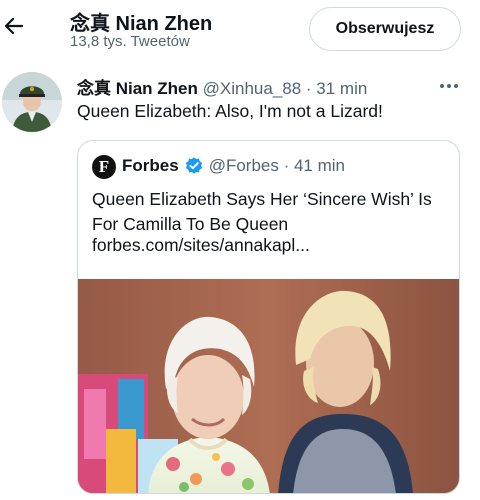 This screenshot has width=480, height=500. I want to click on author-handle-time: @Xinhua_88 · 31 min, so click(282, 88).